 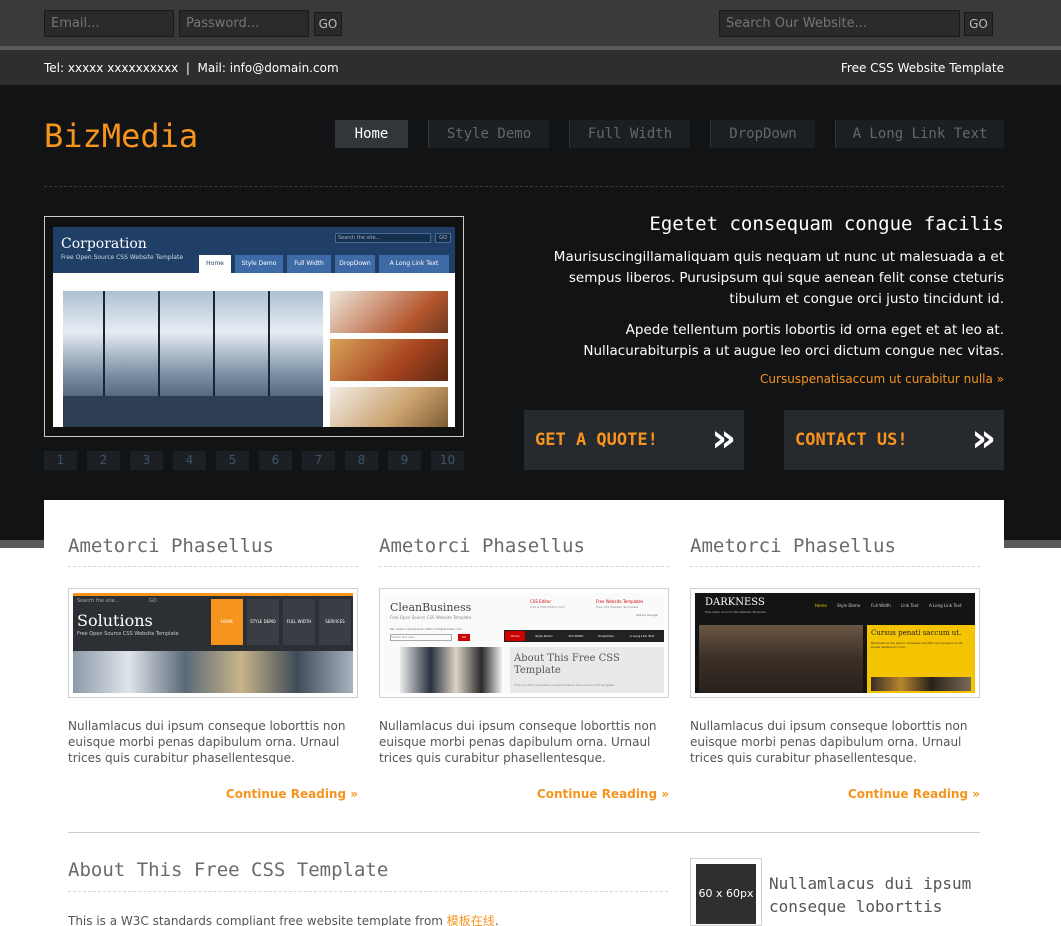 What do you see at coordinates (60, 460) in the screenshot?
I see `slide-pager-1: 1` at bounding box center [60, 460].